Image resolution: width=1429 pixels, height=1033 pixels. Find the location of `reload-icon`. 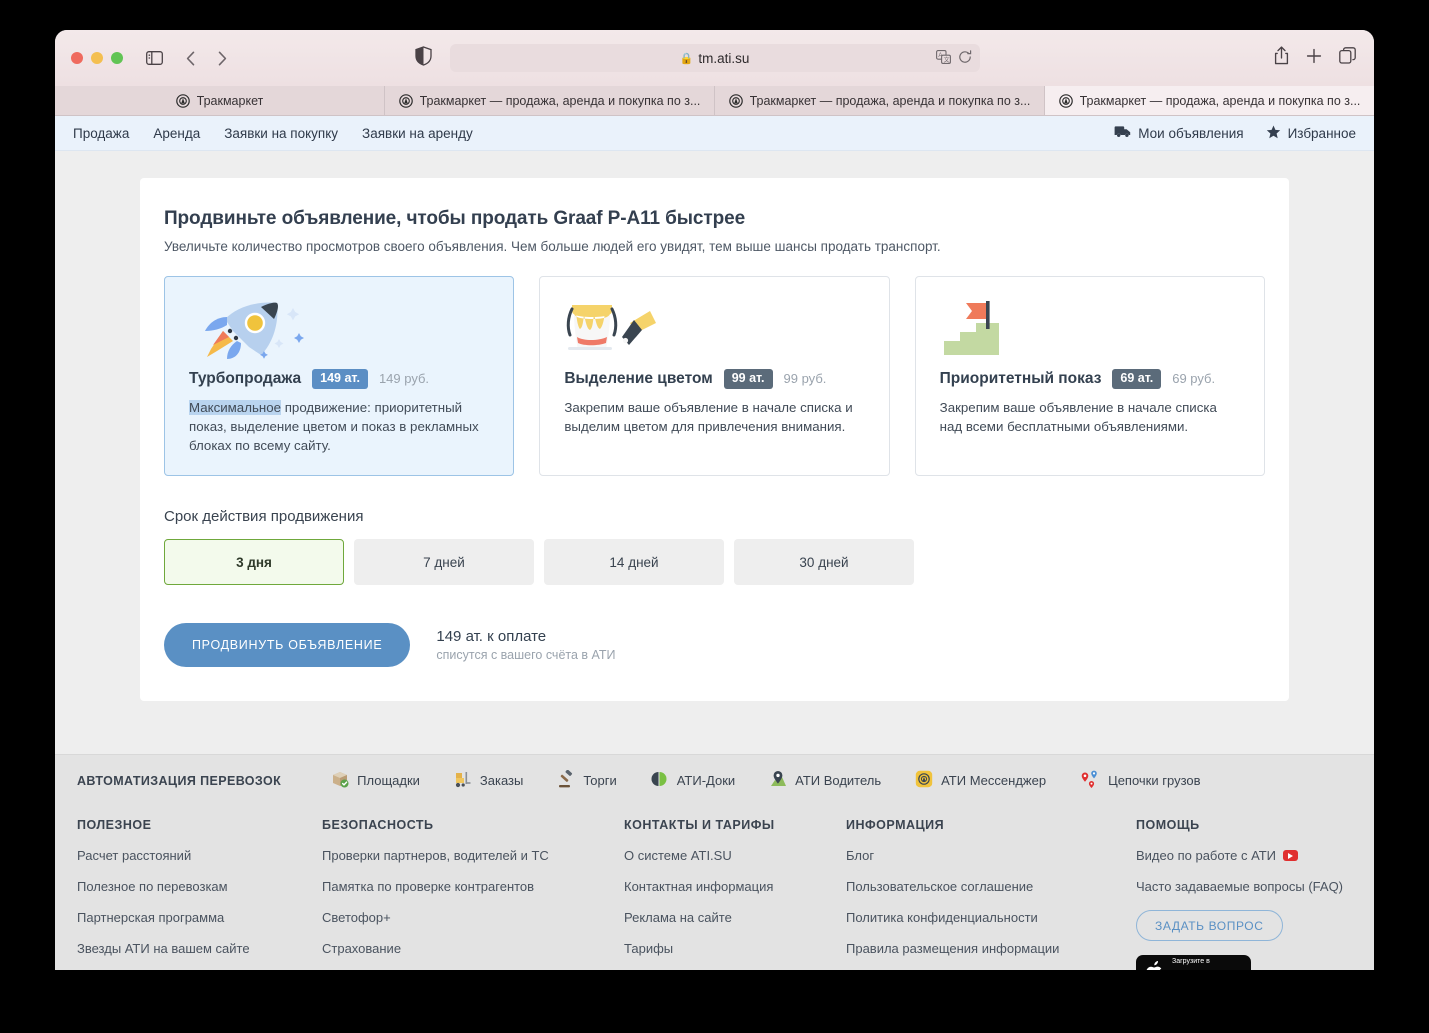

reload-icon is located at coordinates (965, 58).